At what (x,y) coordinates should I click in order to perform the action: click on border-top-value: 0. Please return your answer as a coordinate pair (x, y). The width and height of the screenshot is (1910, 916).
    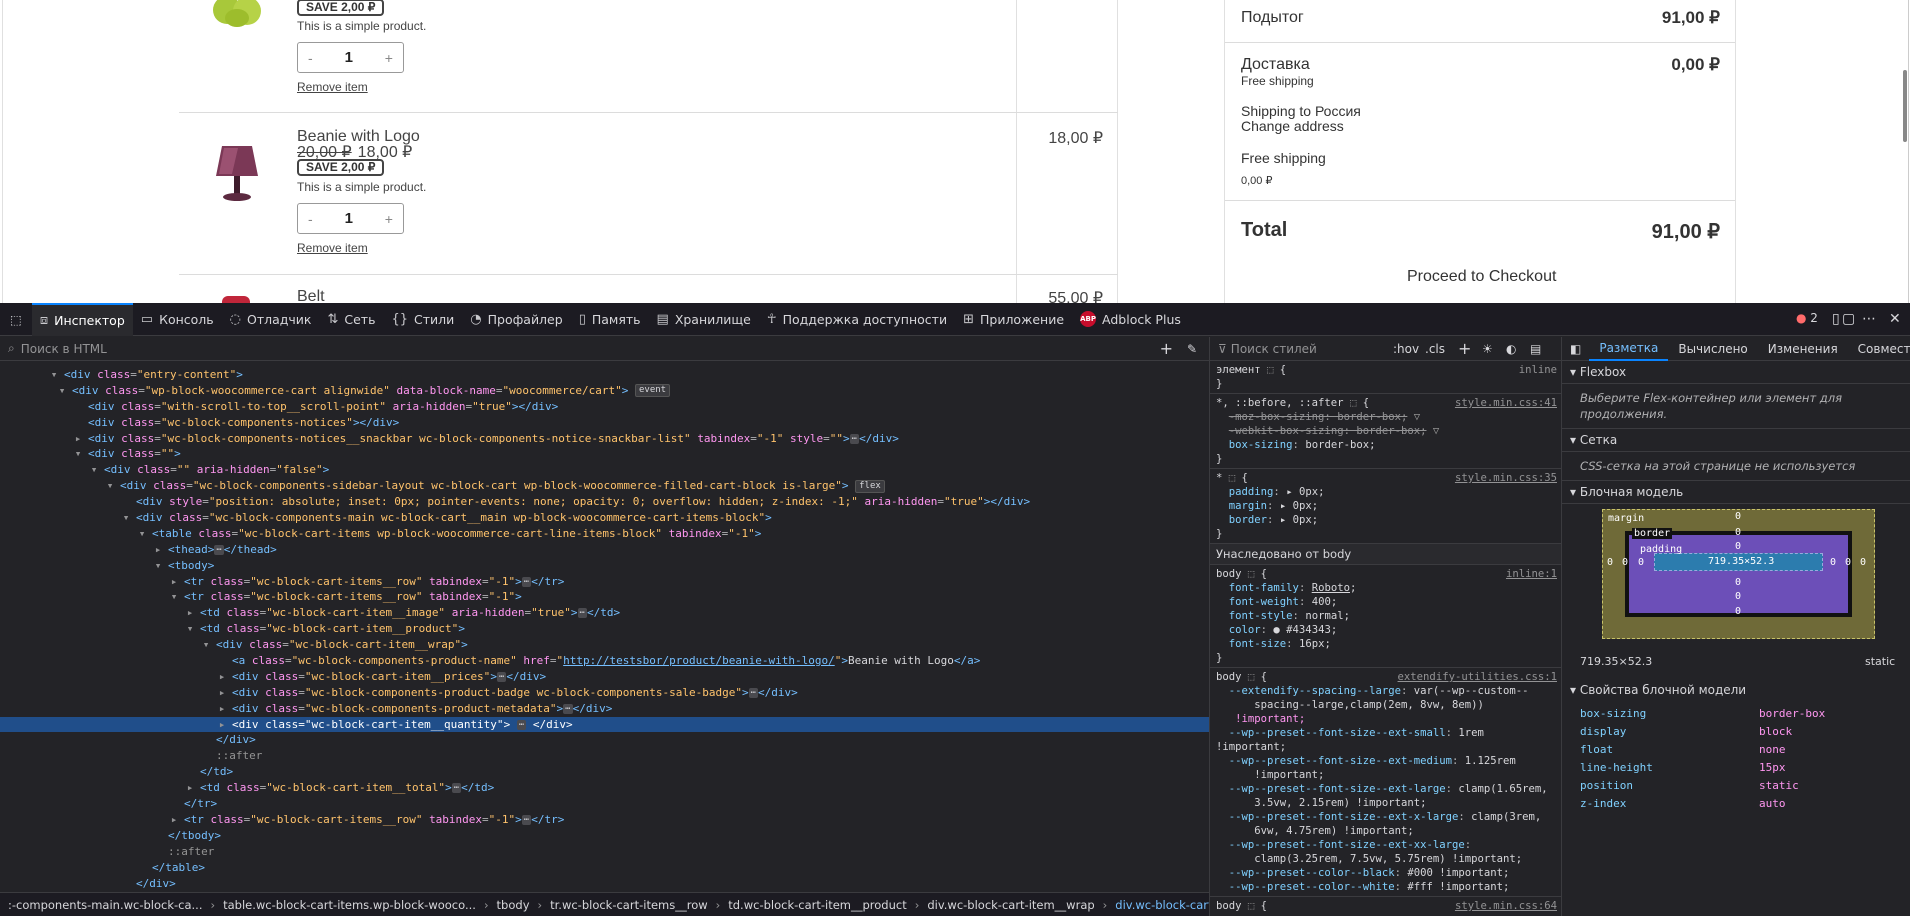
    Looking at the image, I should click on (1738, 532).